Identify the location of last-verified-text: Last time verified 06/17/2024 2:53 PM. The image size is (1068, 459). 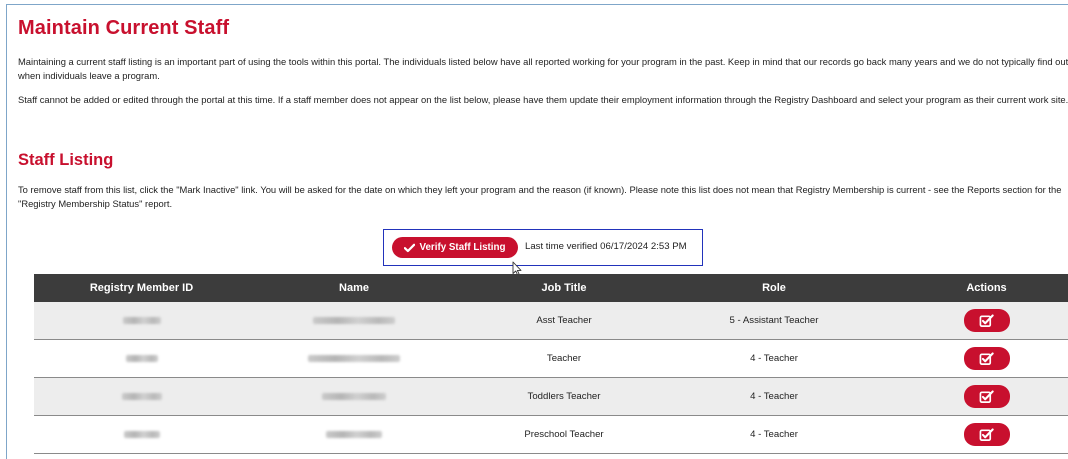
(606, 246).